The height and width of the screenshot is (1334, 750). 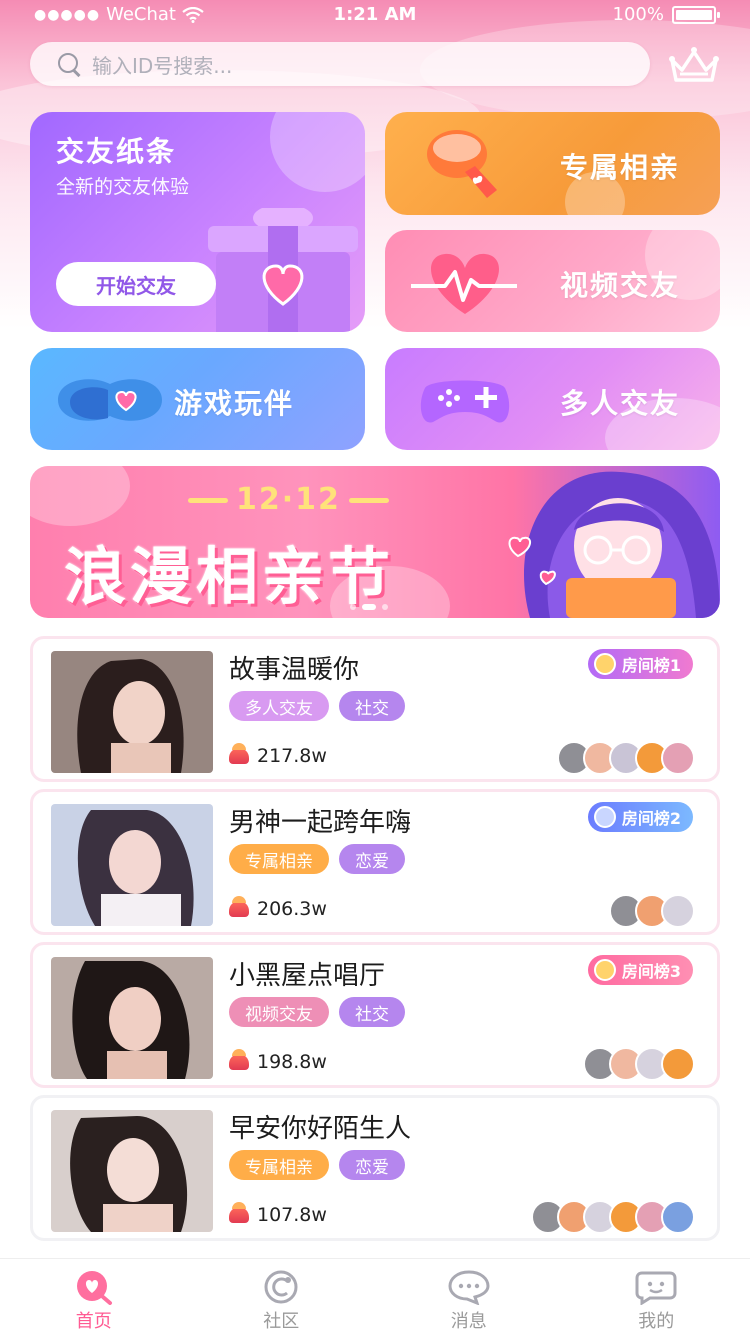 I want to click on page-dot-active, so click(x=369, y=607).